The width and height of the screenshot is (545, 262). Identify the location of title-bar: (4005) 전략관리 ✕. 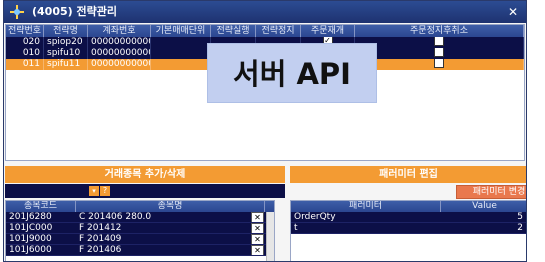
(265, 12).